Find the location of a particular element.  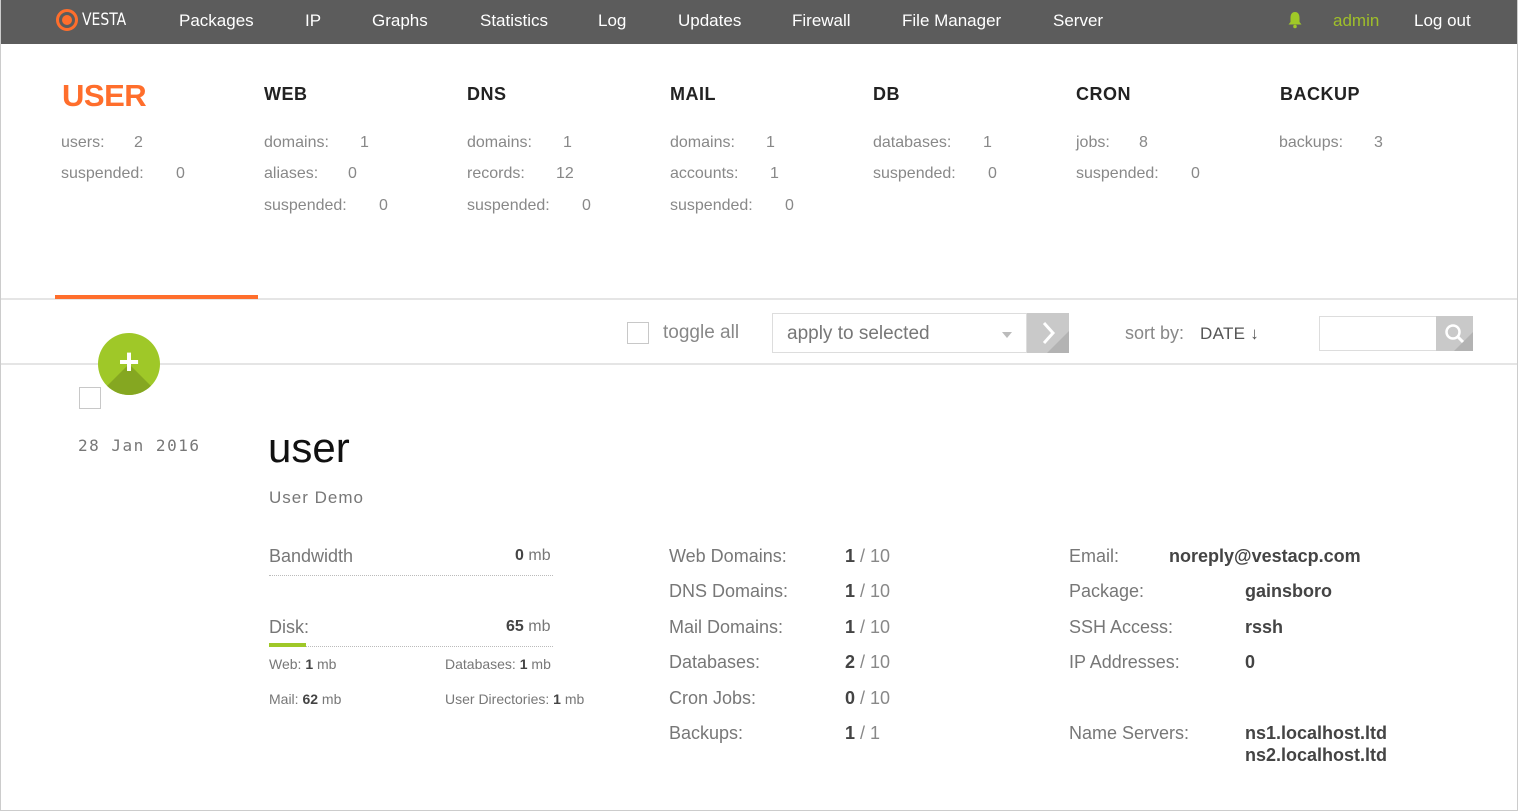

stat-dns-title: DNS is located at coordinates (487, 94).